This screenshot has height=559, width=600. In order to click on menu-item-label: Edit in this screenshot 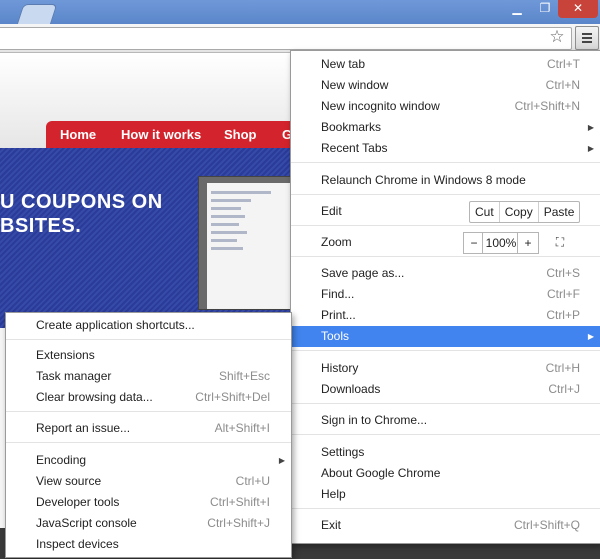, I will do `click(331, 211)`.